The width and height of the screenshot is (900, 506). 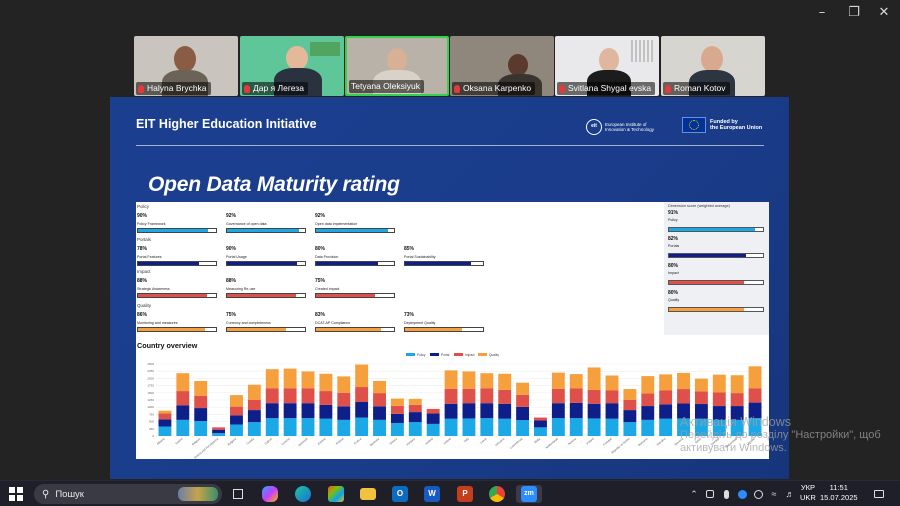 What do you see at coordinates (270, 494) in the screenshot?
I see `copilot-icon` at bounding box center [270, 494].